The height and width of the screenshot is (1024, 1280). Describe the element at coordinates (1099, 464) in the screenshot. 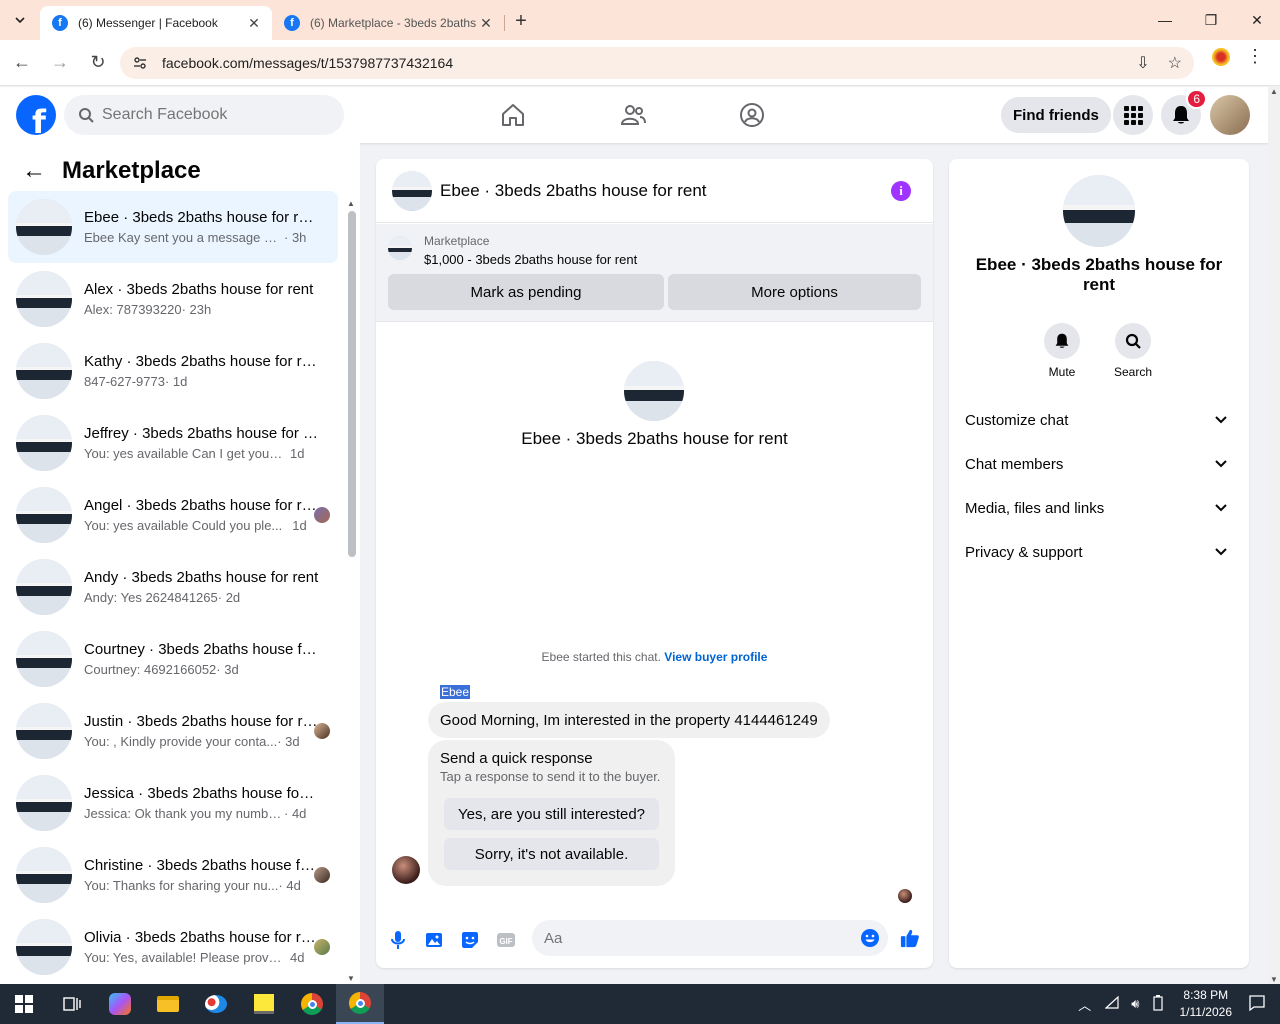

I see `chat-members-row: Chat members` at that location.